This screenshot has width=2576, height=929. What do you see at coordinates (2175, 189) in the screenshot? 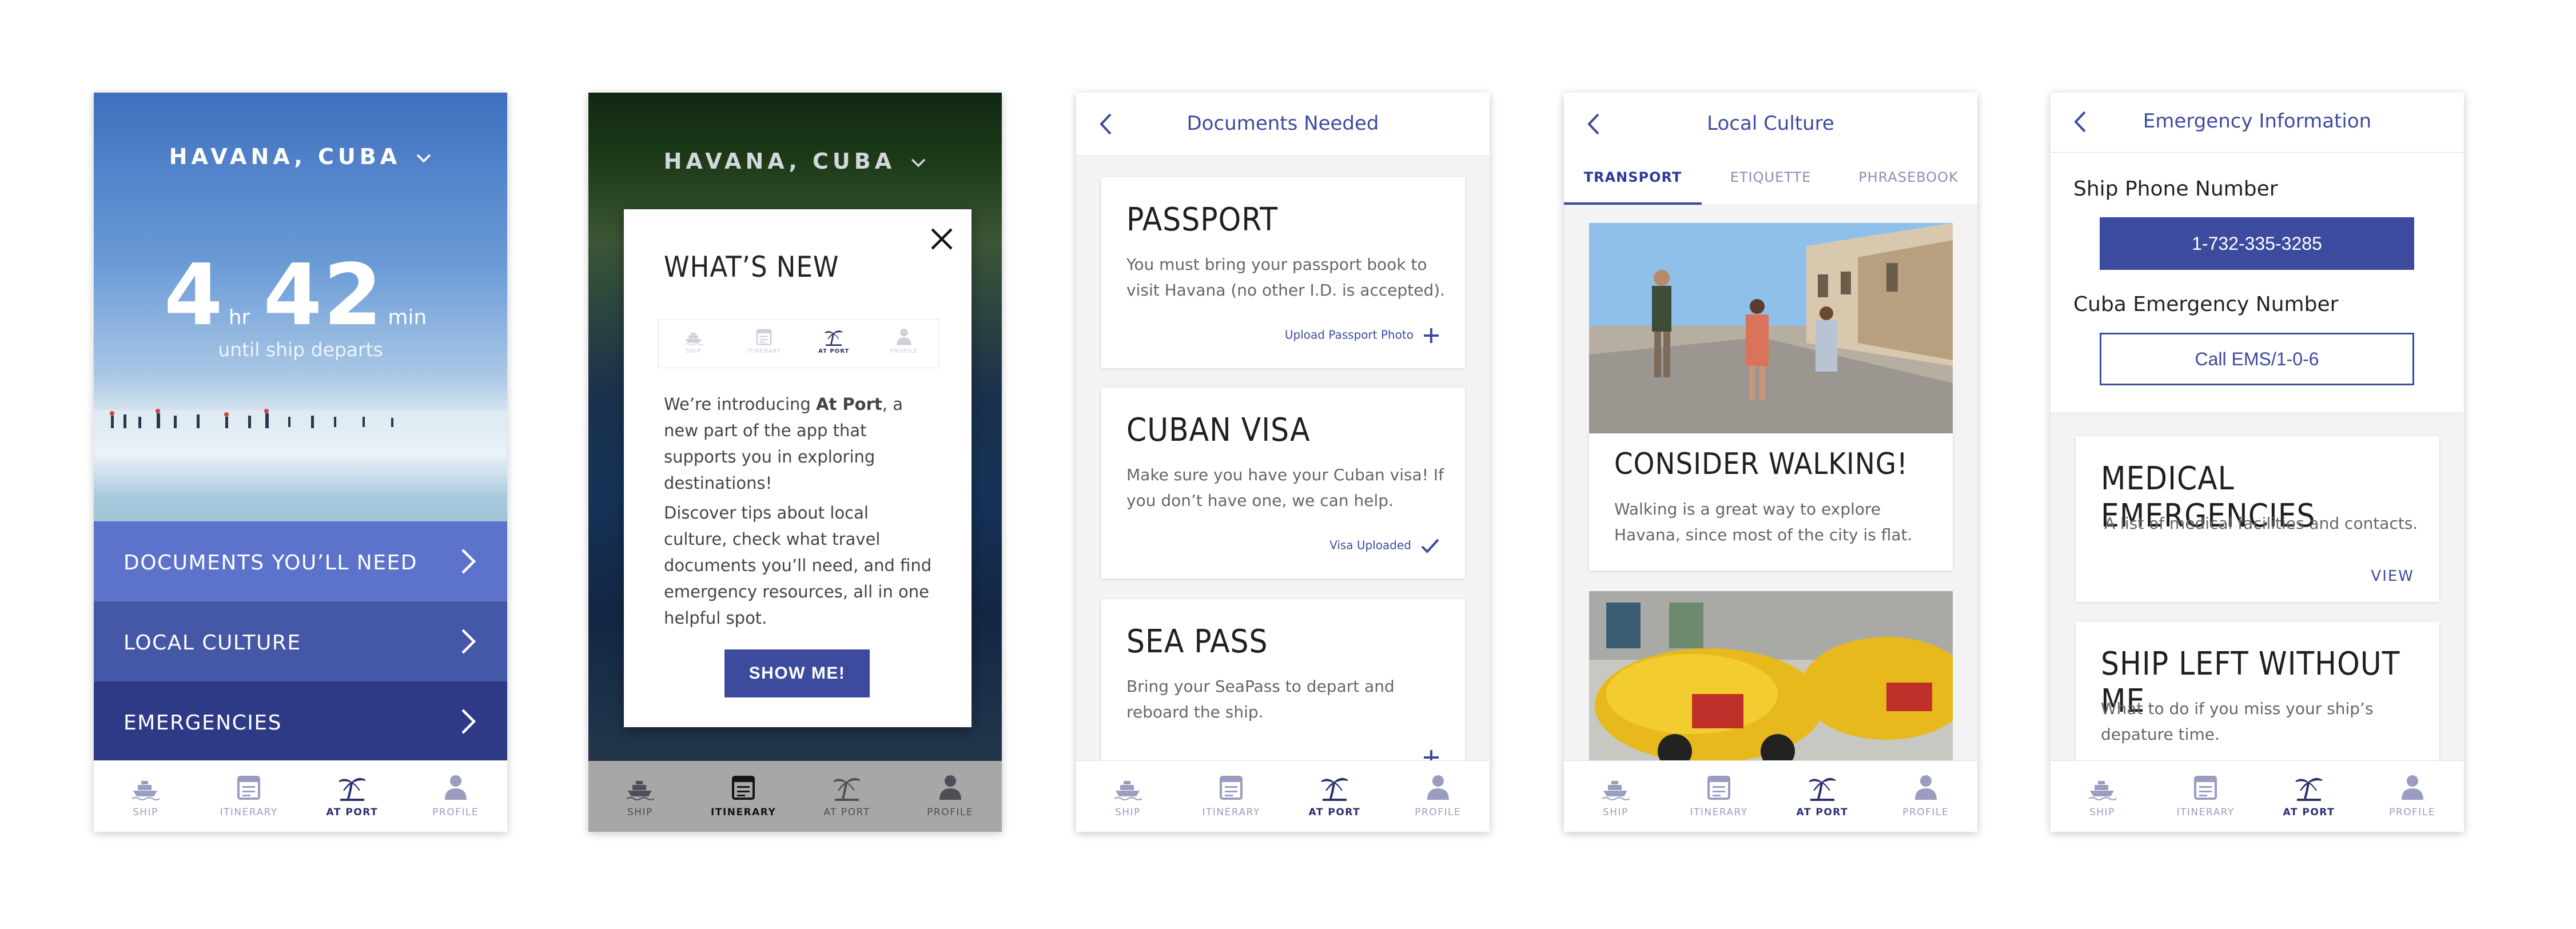
I see `ship-phone-label: Ship Phone Number` at bounding box center [2175, 189].